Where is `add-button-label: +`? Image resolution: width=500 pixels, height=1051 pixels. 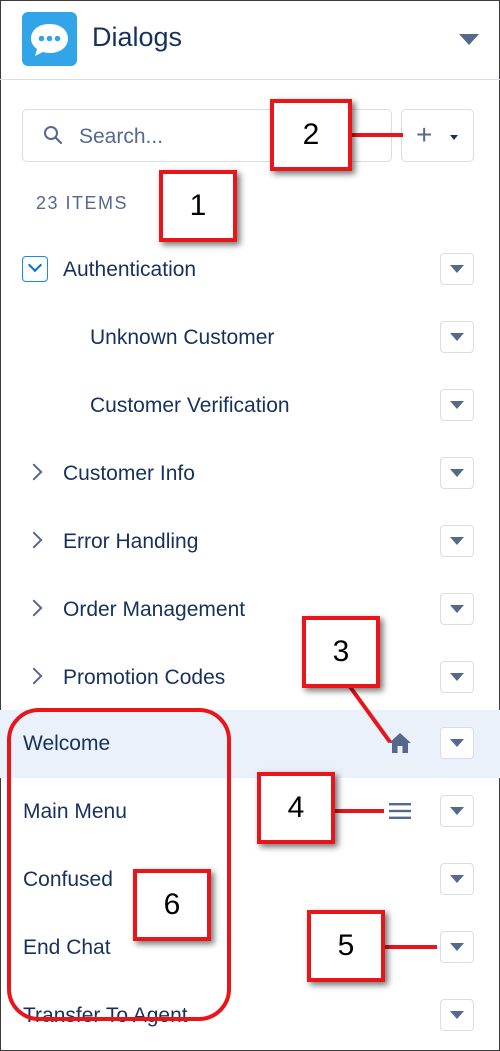 add-button-label: + is located at coordinates (424, 134).